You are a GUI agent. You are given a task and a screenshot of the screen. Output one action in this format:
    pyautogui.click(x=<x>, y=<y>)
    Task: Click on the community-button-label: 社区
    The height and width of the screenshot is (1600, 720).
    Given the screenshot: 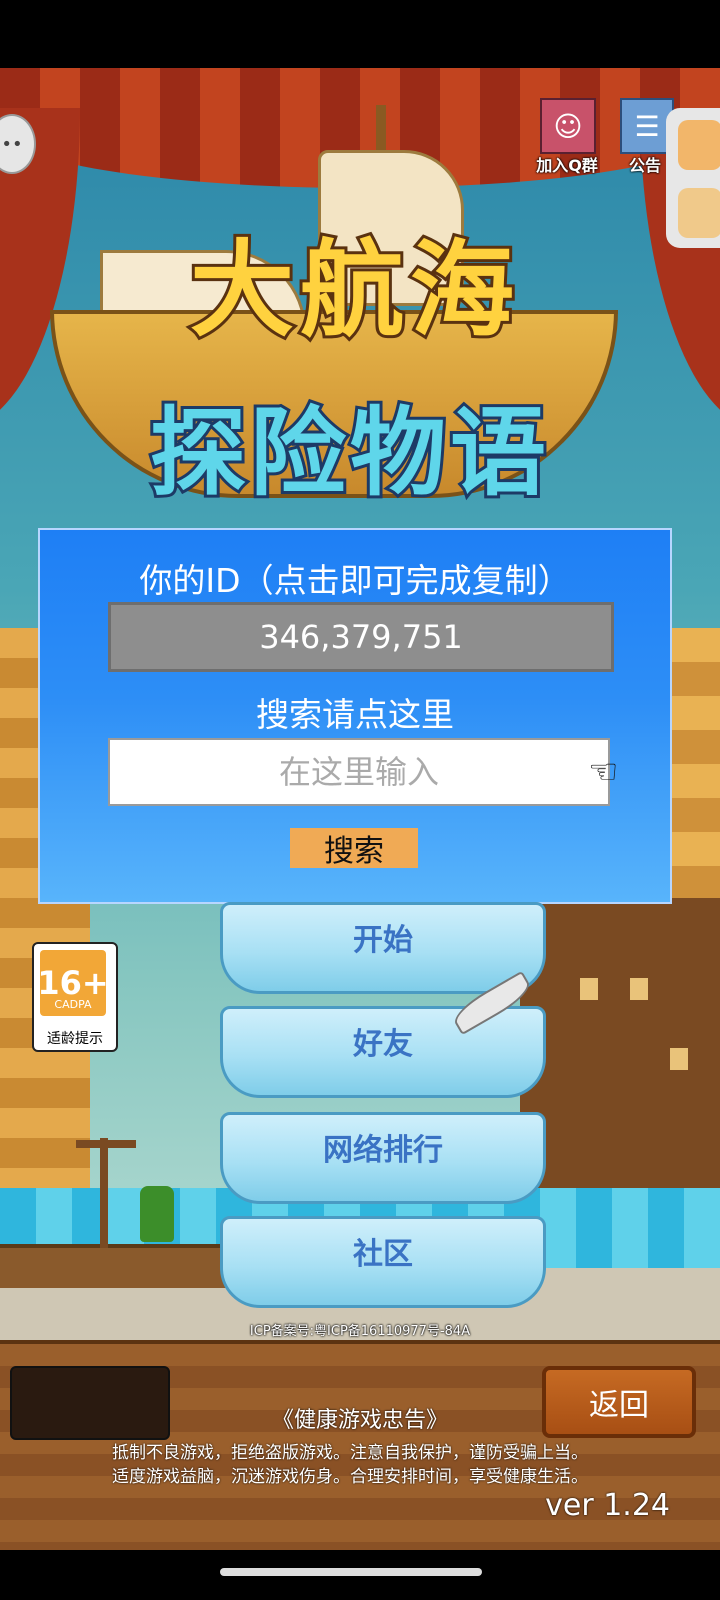 What is the action you would take?
    pyautogui.click(x=383, y=1254)
    